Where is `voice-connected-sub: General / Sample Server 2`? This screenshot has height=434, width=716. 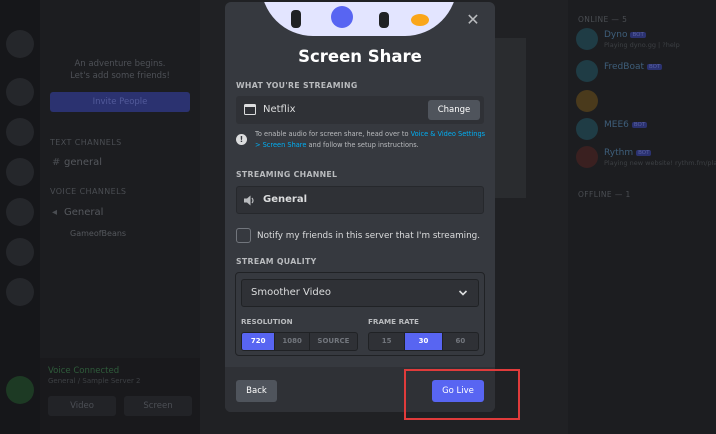 voice-connected-sub: General / Sample Server 2 is located at coordinates (94, 381).